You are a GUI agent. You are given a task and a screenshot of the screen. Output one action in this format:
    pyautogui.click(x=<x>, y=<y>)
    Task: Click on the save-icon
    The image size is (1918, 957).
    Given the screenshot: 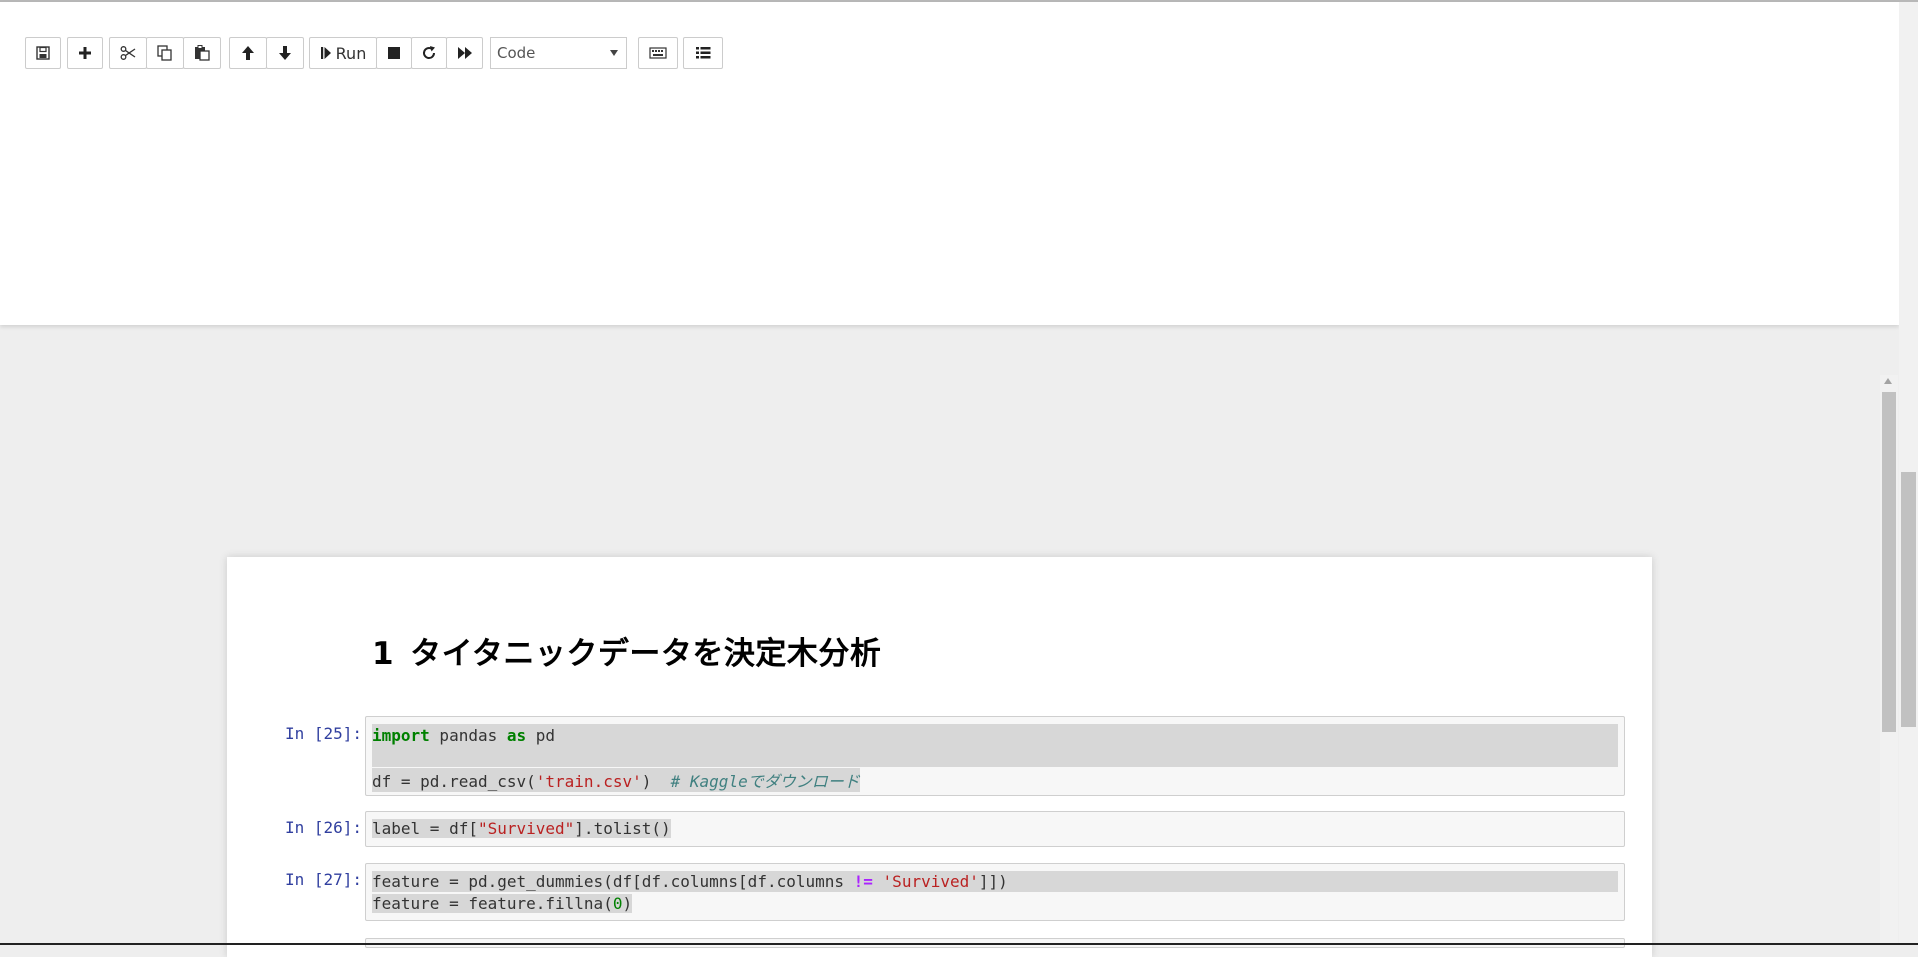 What is the action you would take?
    pyautogui.click(x=43, y=53)
    